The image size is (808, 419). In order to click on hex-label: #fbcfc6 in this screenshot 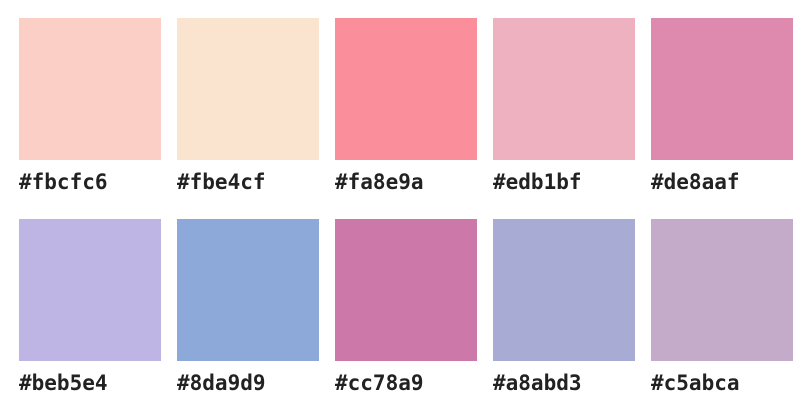, I will do `click(63, 182)`.